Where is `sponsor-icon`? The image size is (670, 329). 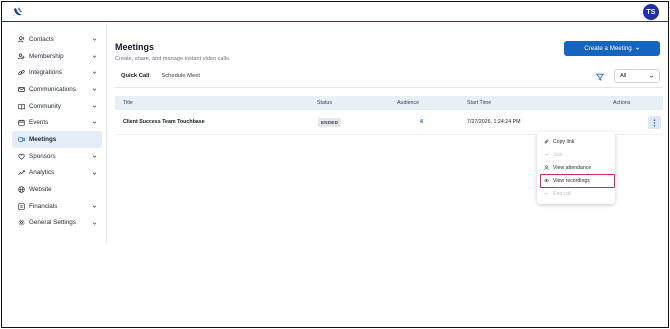
sponsor-icon is located at coordinates (21, 156).